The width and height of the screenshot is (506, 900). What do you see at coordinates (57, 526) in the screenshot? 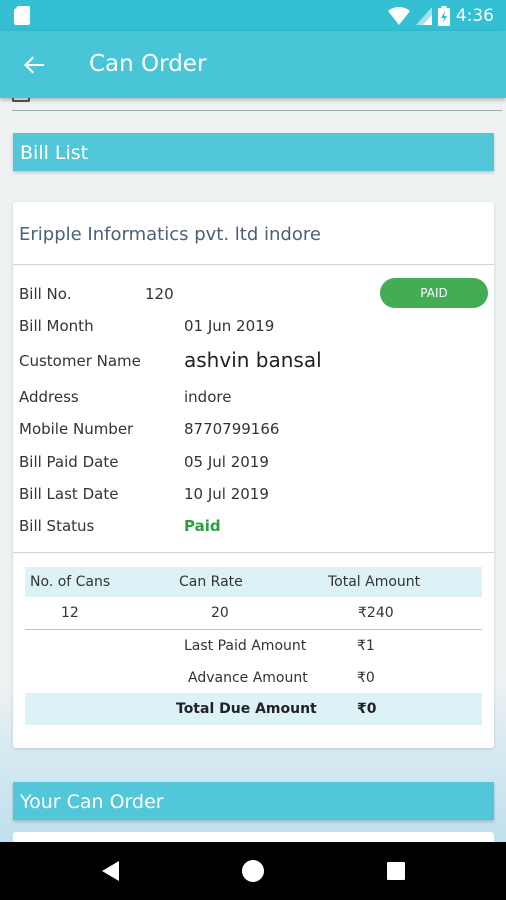
I see `bill-status-label: Bill Status` at bounding box center [57, 526].